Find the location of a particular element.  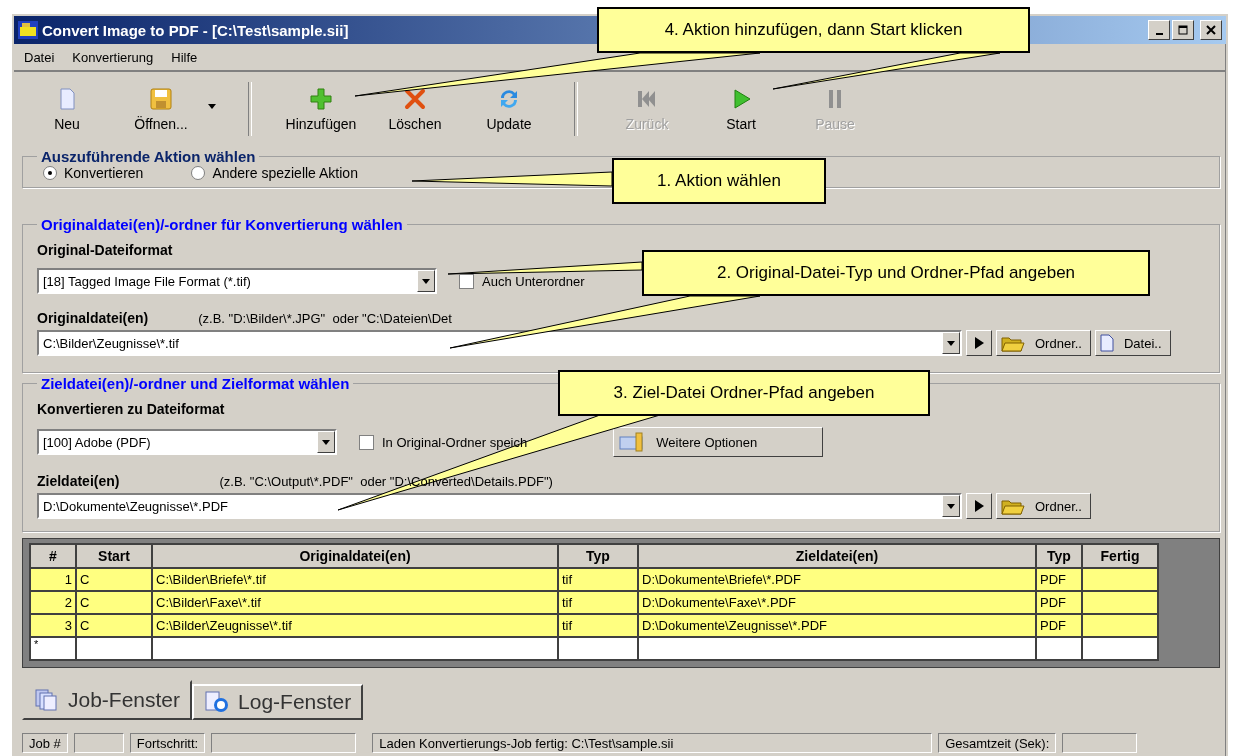

table-cell: C:\Bilder\Briefe\*.tif is located at coordinates (355, 579).